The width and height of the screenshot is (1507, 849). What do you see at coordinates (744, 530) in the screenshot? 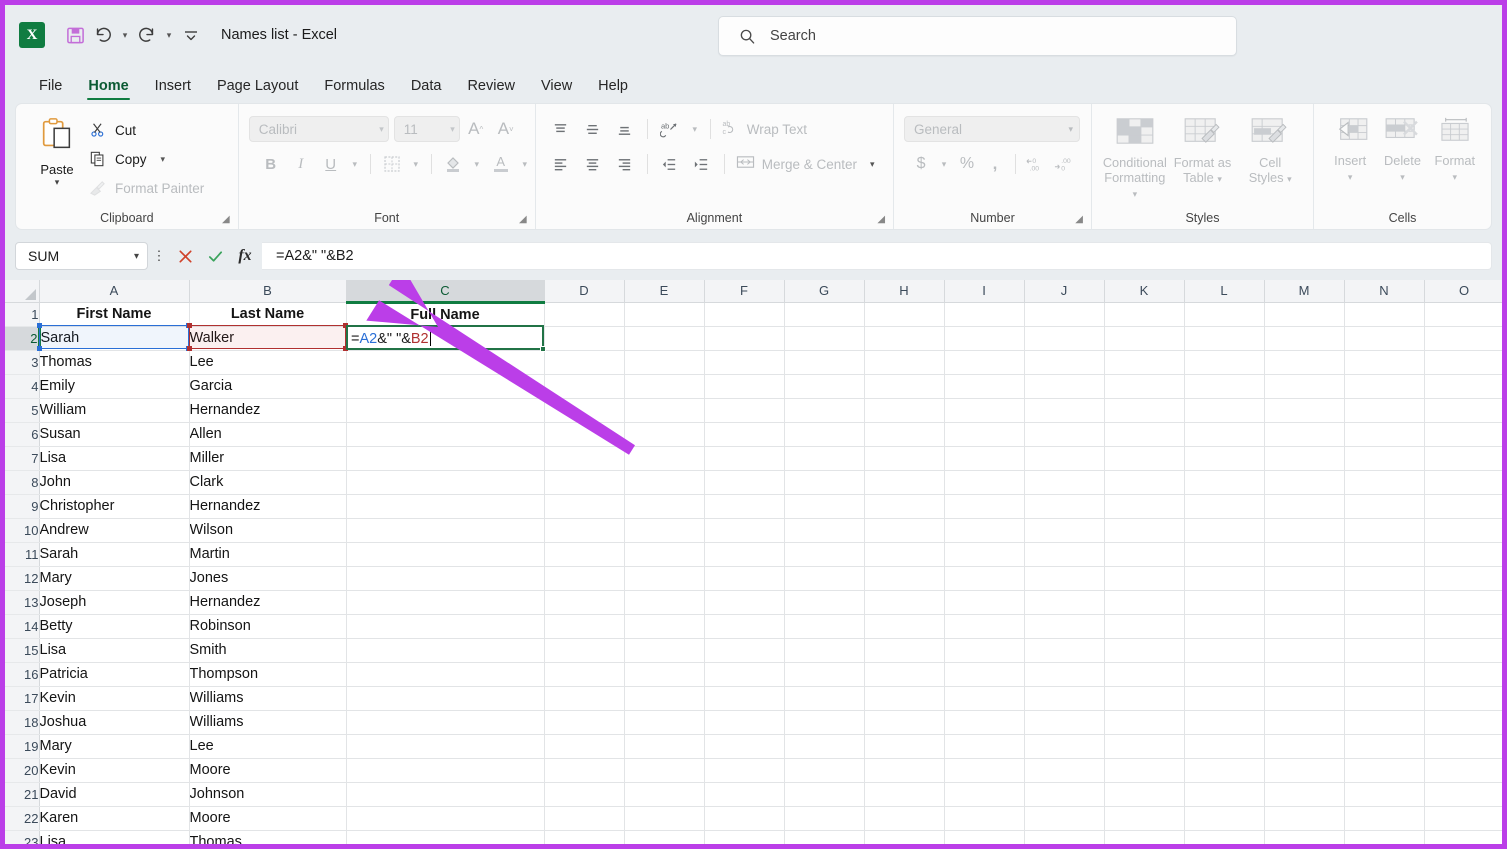
I see `cell-f10` at bounding box center [744, 530].